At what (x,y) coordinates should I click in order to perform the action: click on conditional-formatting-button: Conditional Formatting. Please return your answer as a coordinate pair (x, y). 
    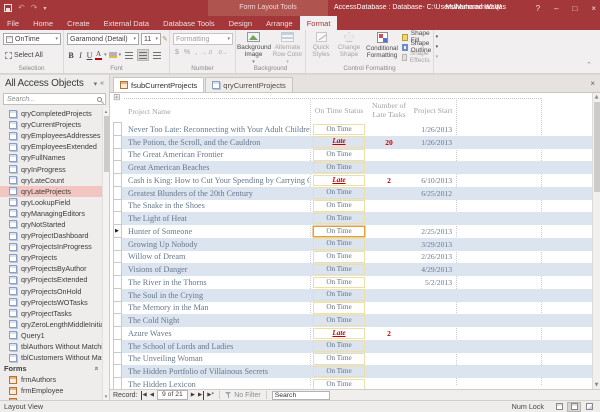
    Looking at the image, I should click on (382, 45).